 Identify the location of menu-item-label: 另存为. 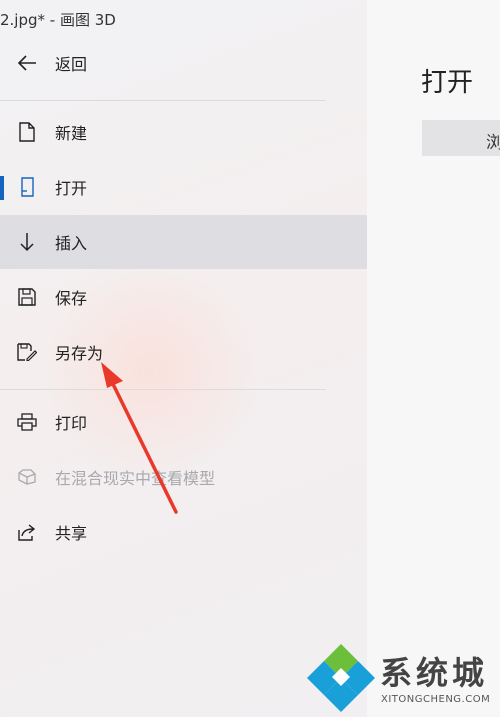
(79, 353).